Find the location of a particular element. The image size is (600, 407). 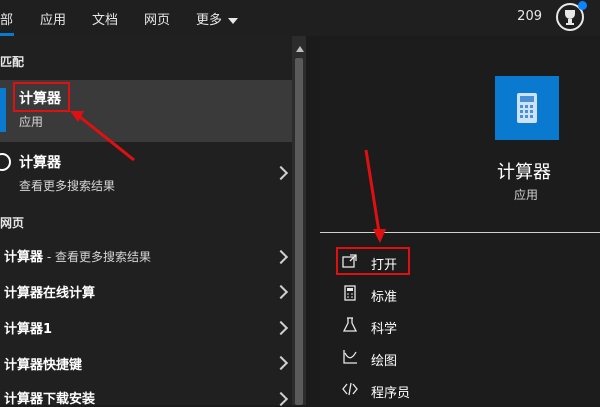

action-graphing-label: 绘图 is located at coordinates (384, 361).